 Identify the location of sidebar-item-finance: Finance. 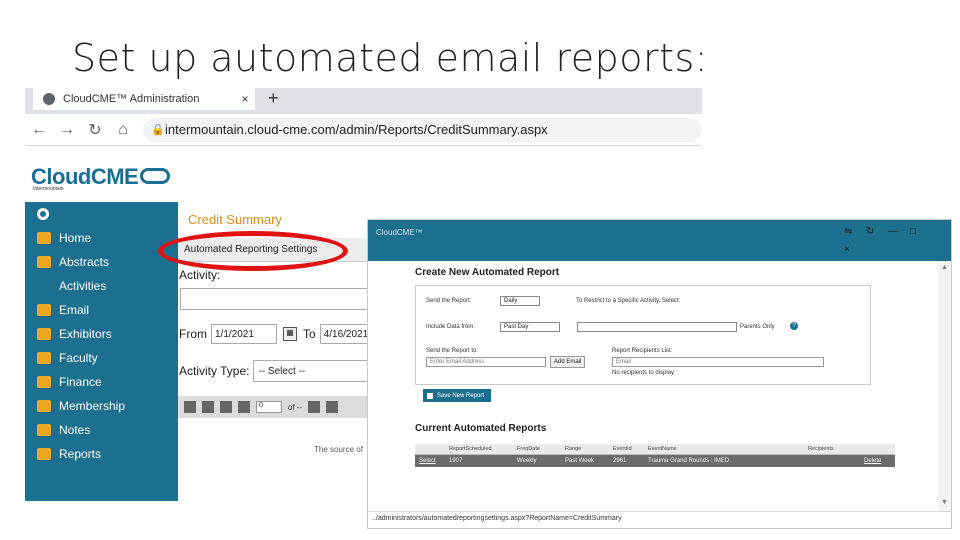
(101, 382).